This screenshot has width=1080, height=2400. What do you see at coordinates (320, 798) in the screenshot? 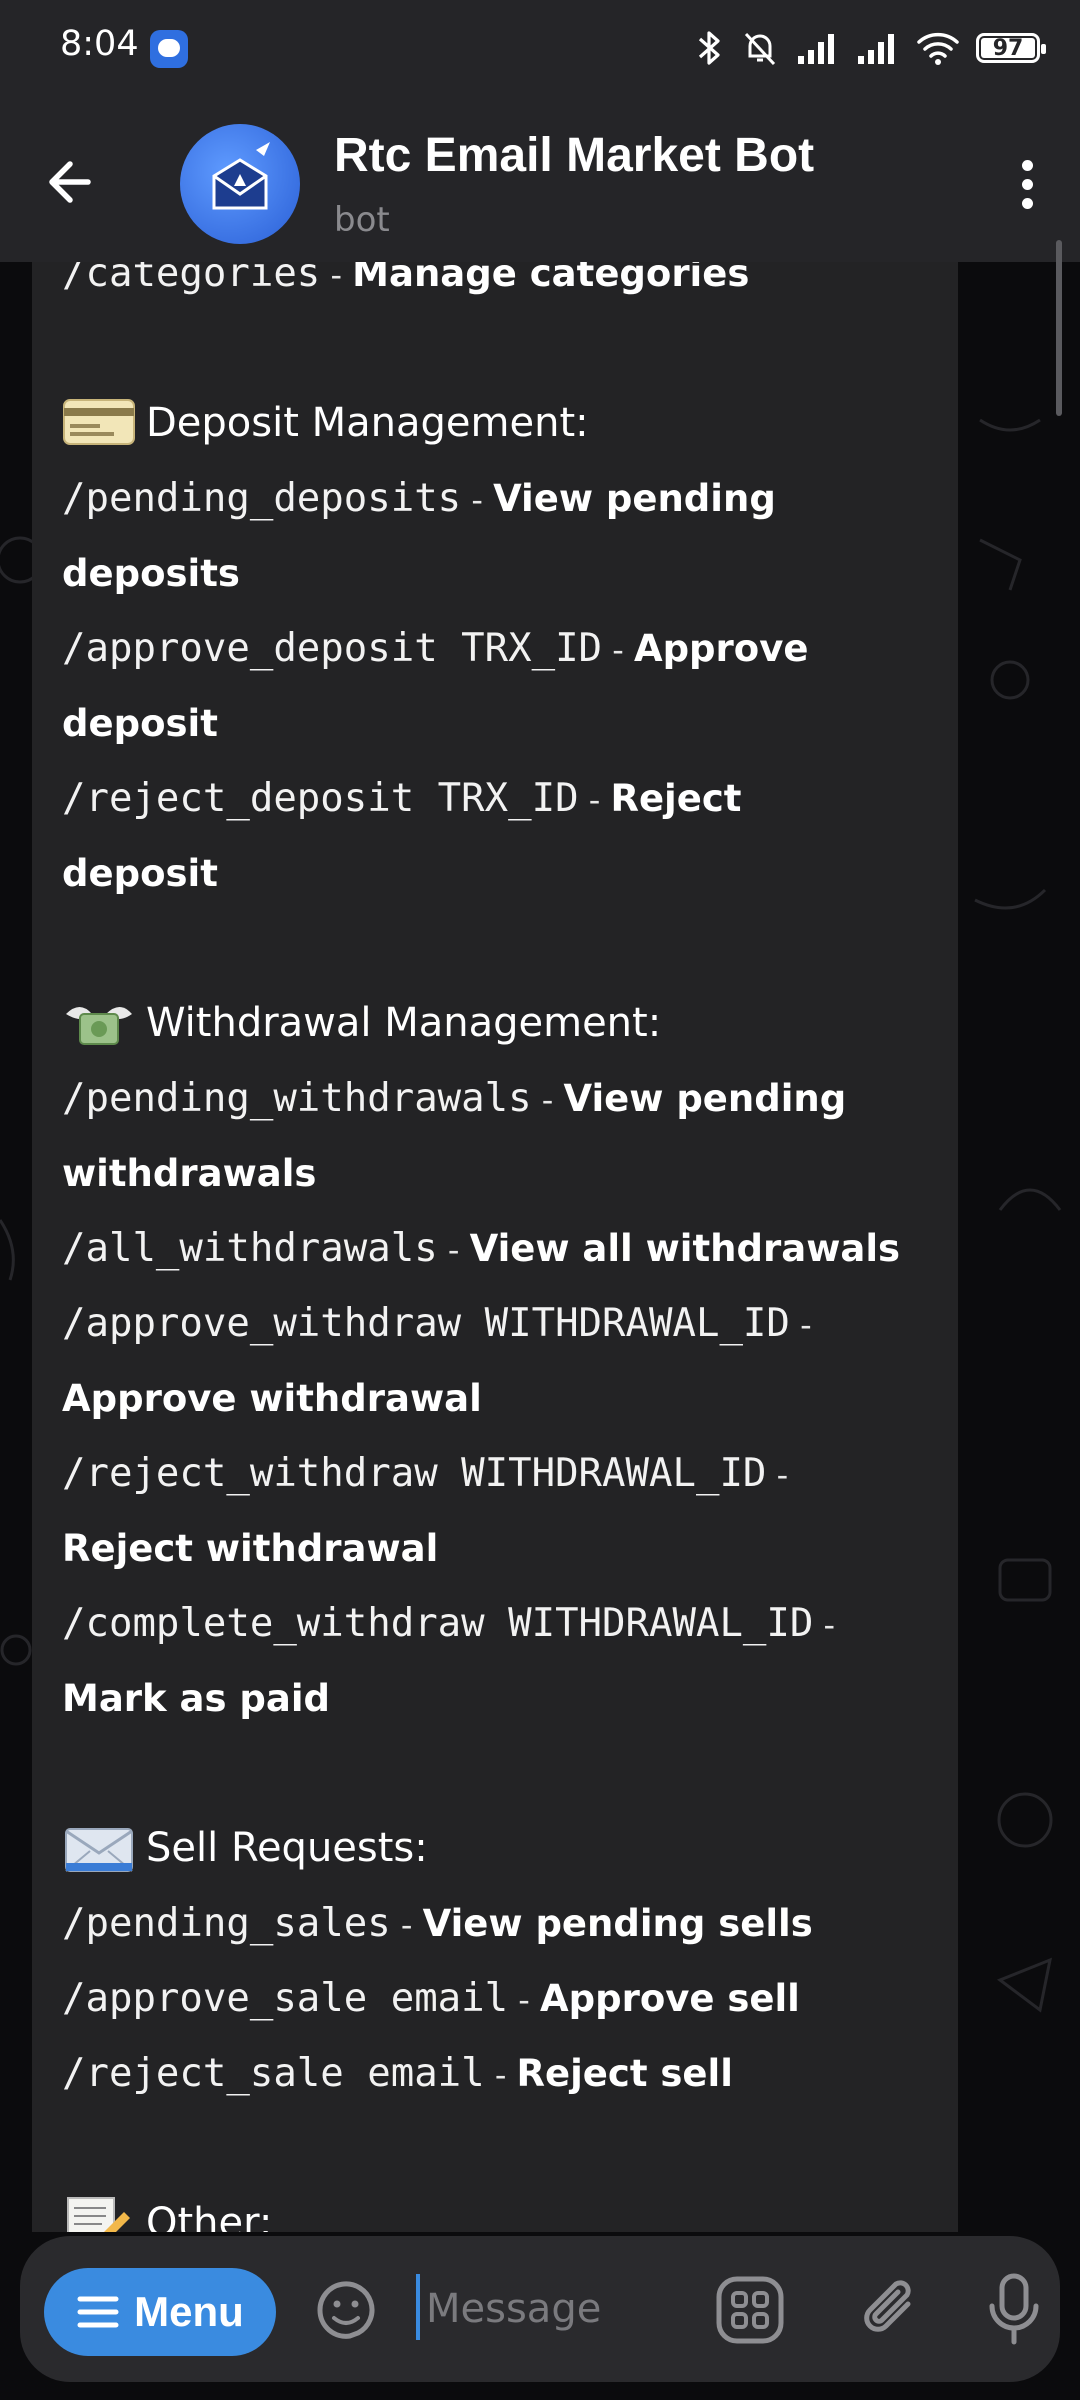
I see `command-link: /reject_deposit TRX_ID` at bounding box center [320, 798].